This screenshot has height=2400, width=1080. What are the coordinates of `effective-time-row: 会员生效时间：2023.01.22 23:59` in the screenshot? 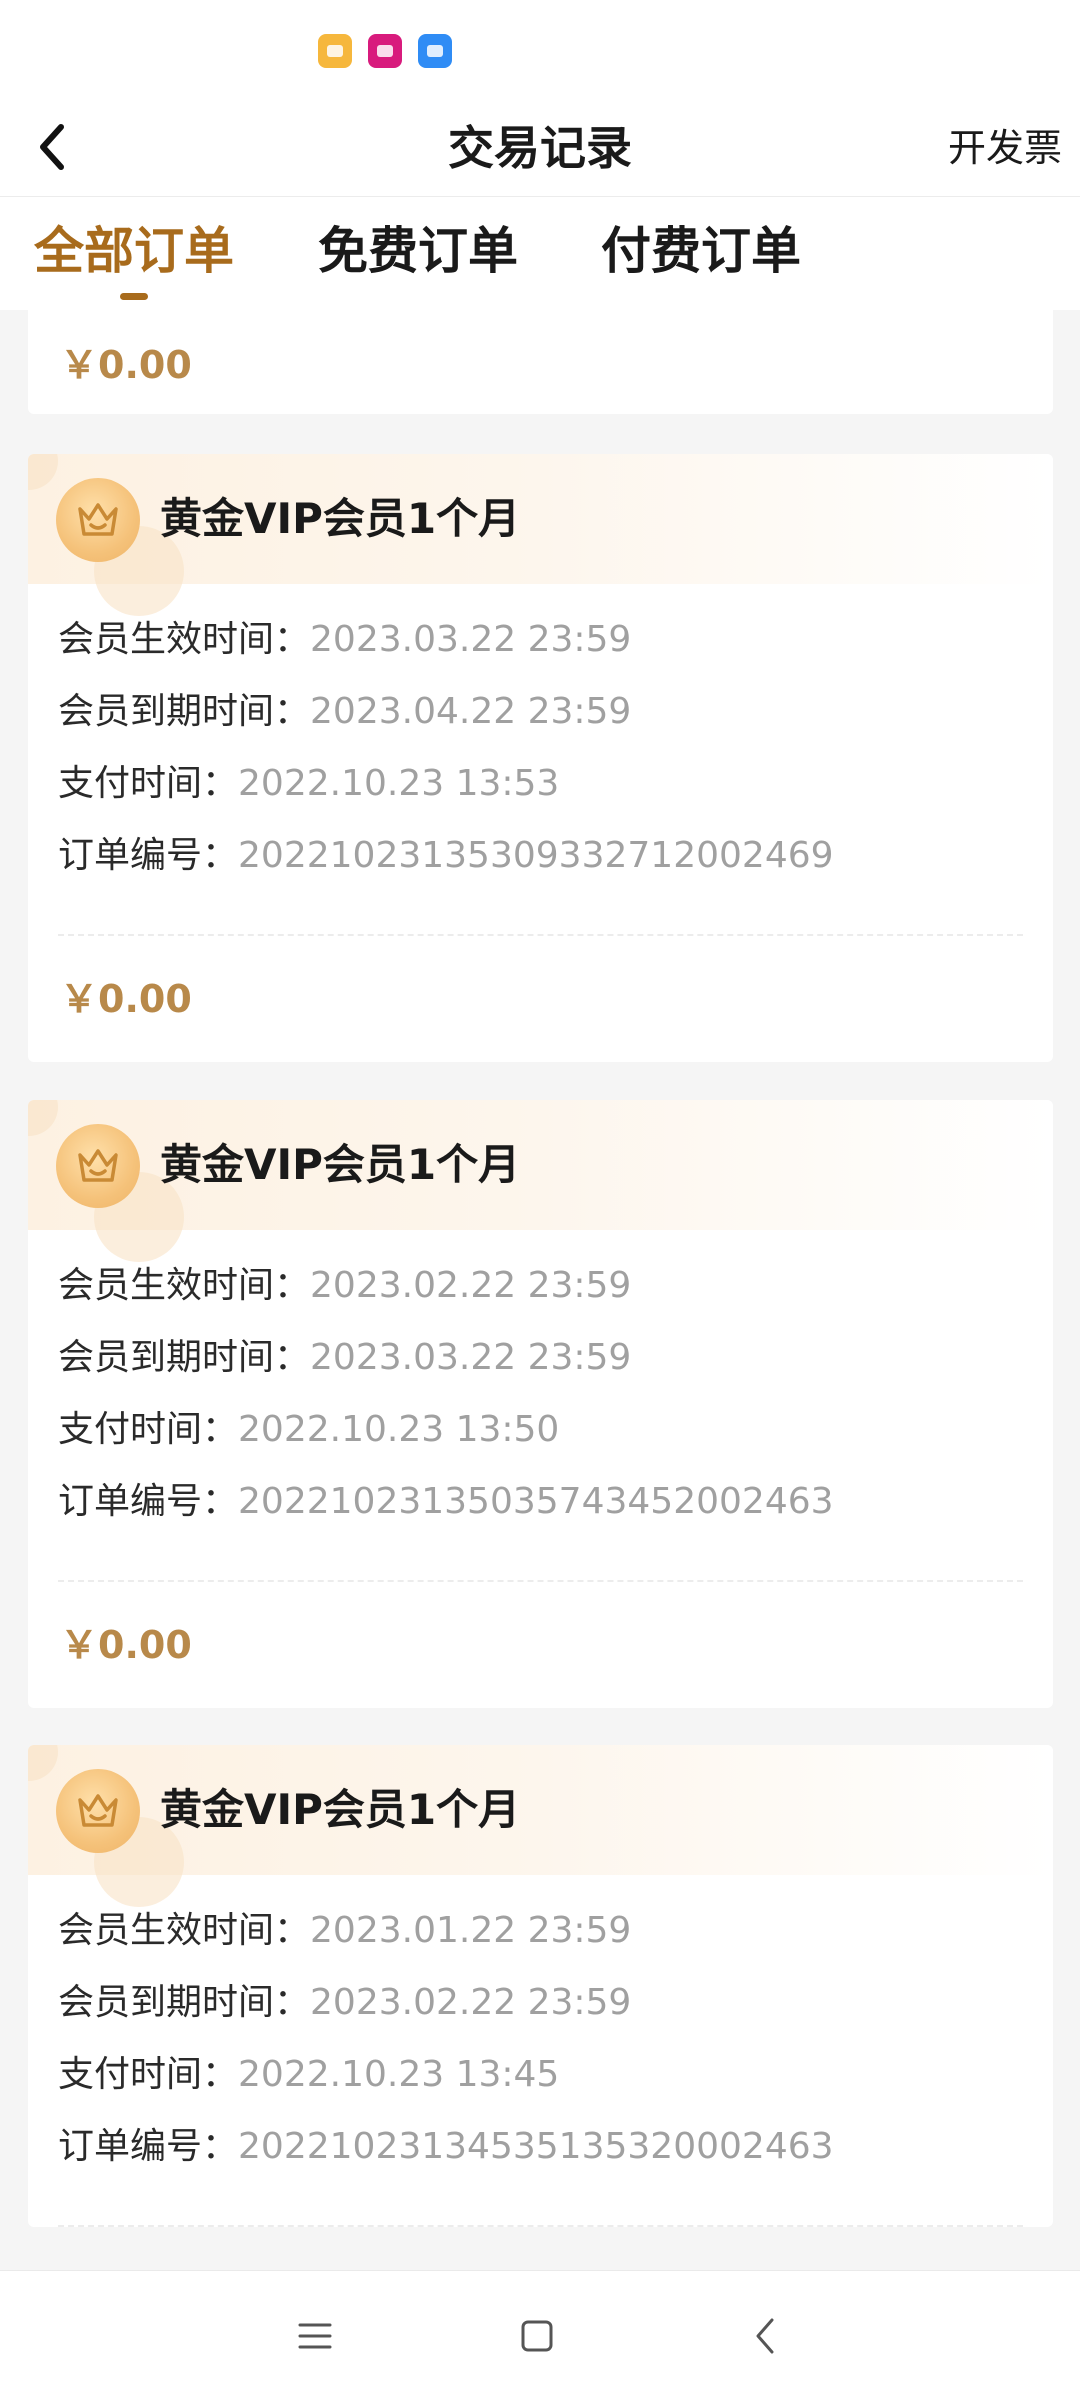 It's located at (540, 1931).